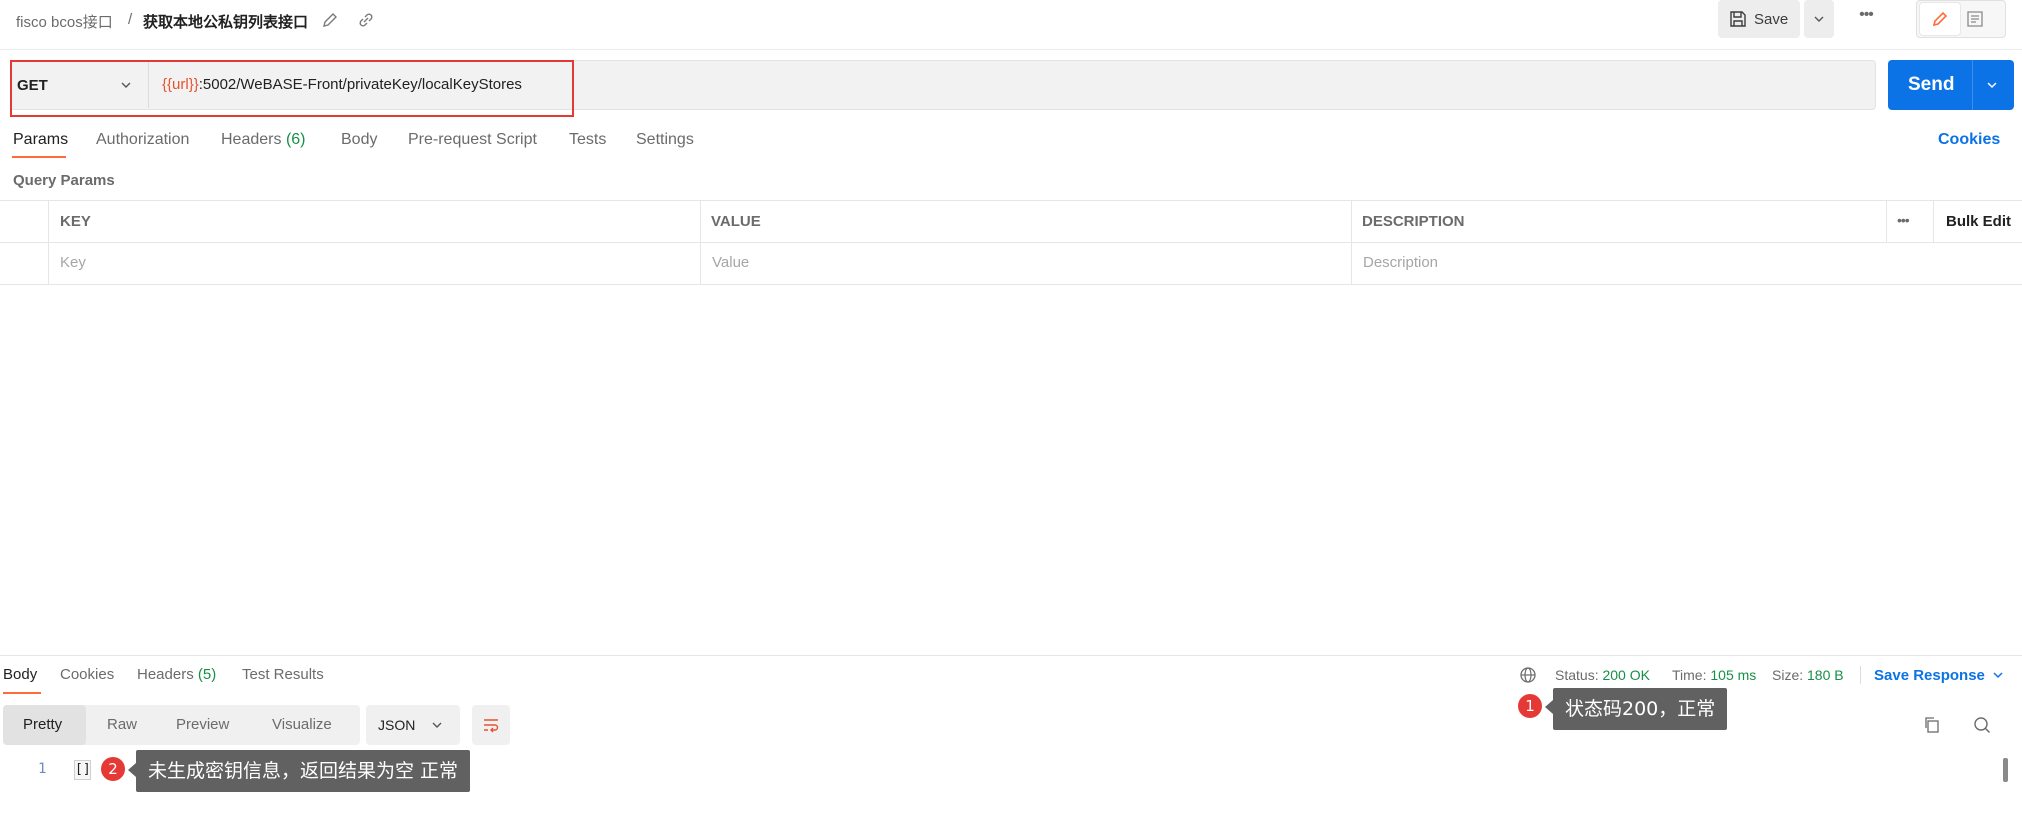 The image size is (2022, 817). What do you see at coordinates (1530, 706) in the screenshot?
I see `annotation-badge-1: 1` at bounding box center [1530, 706].